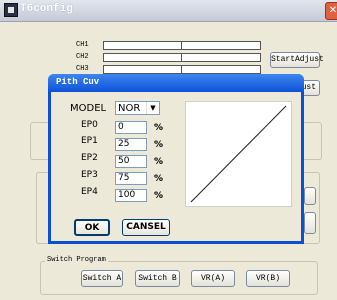 Image resolution: width=337 pixels, height=300 pixels. What do you see at coordinates (46, 9) in the screenshot?
I see `window-title: T6config` at bounding box center [46, 9].